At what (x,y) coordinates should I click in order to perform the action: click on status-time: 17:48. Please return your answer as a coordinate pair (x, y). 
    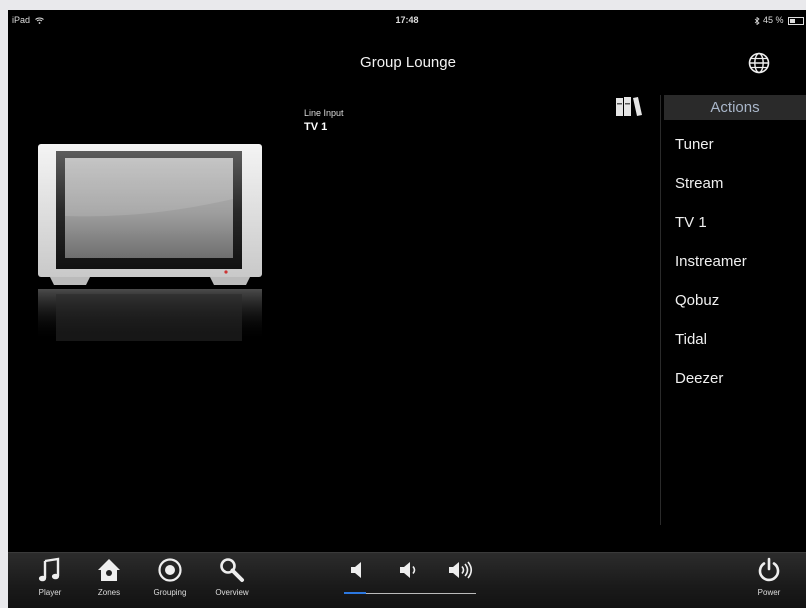
    Looking at the image, I should click on (407, 20).